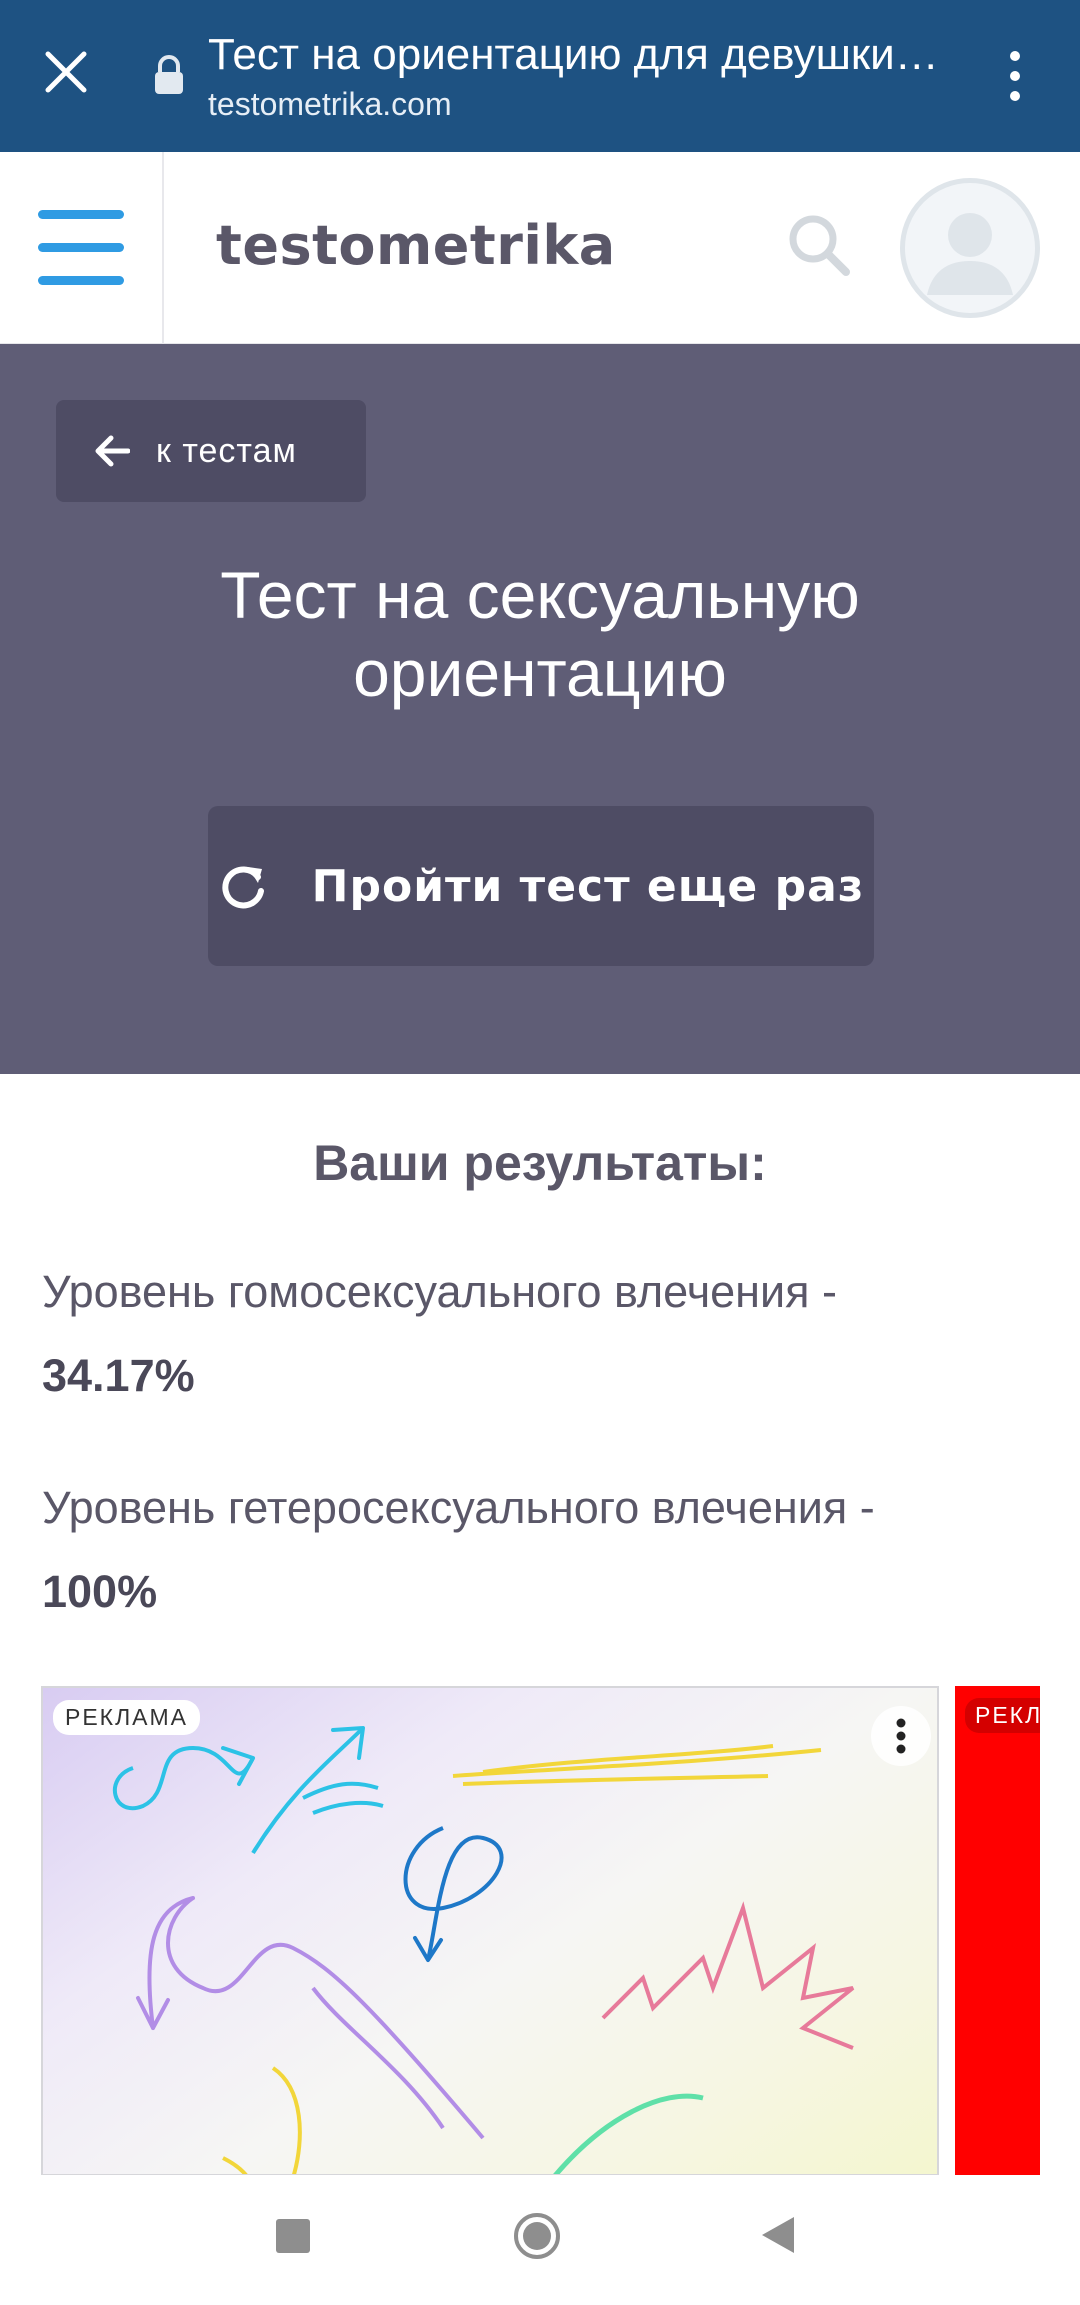  What do you see at coordinates (778, 2235) in the screenshot?
I see `back-nav-icon` at bounding box center [778, 2235].